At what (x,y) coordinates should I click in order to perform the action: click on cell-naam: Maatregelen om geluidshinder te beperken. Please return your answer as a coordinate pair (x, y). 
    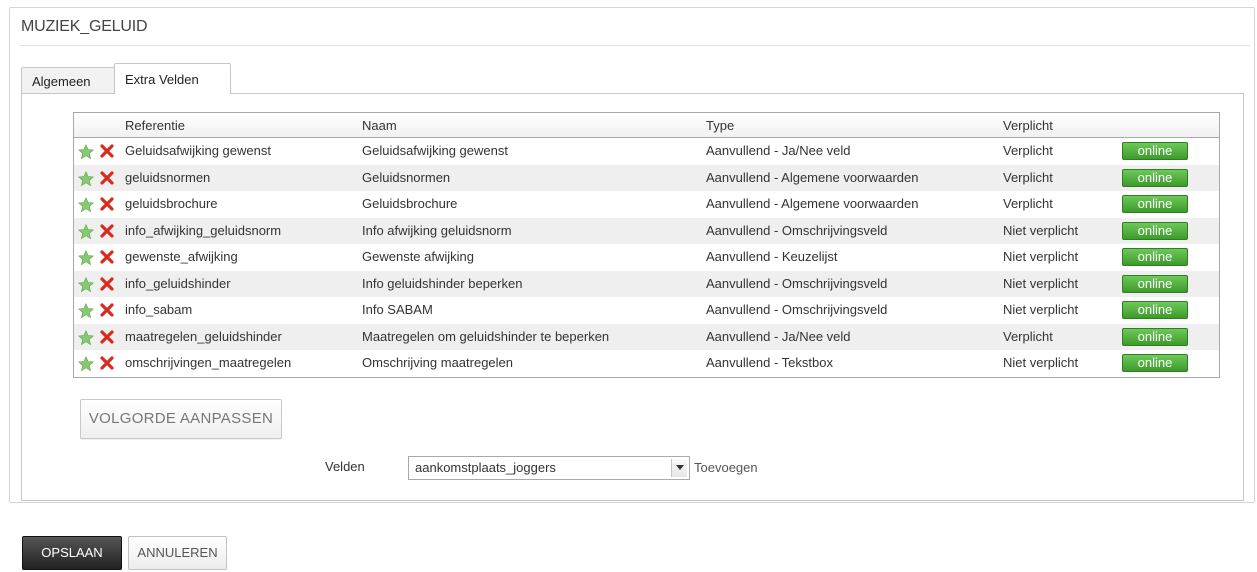
    Looking at the image, I should click on (486, 336).